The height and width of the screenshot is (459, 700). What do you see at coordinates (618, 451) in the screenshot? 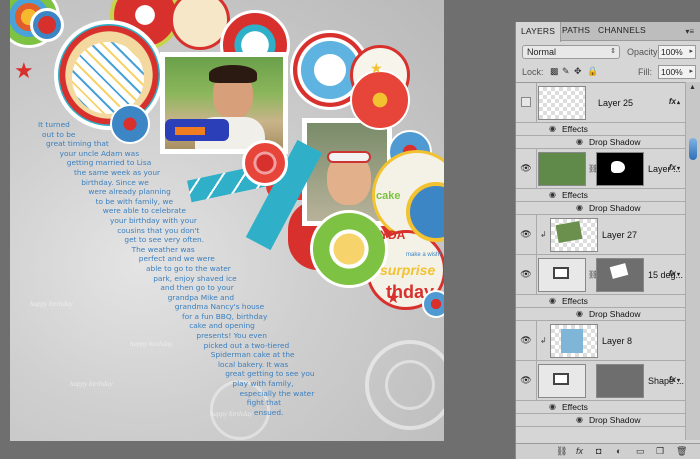
I see `adjustment-layer-icon: ◐` at bounding box center [618, 451].